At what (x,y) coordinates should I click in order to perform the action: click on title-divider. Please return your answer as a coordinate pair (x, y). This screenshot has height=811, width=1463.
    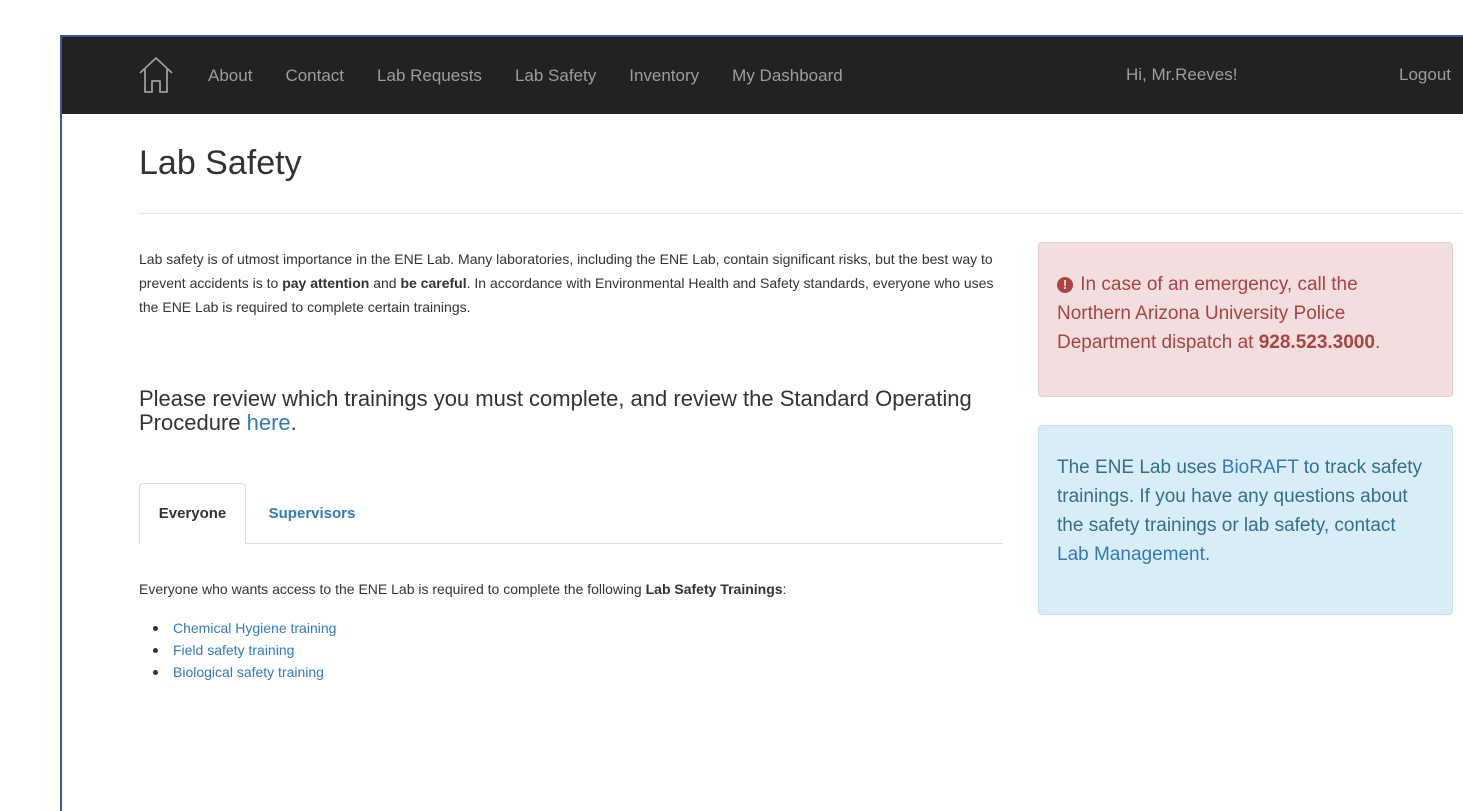
    Looking at the image, I should click on (801, 213).